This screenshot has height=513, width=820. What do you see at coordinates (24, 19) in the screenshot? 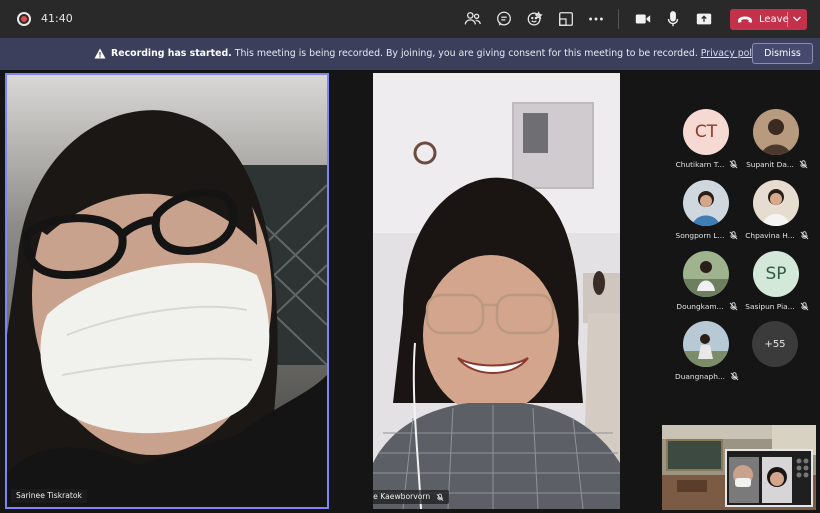
I see `recording-indicator-icon` at bounding box center [24, 19].